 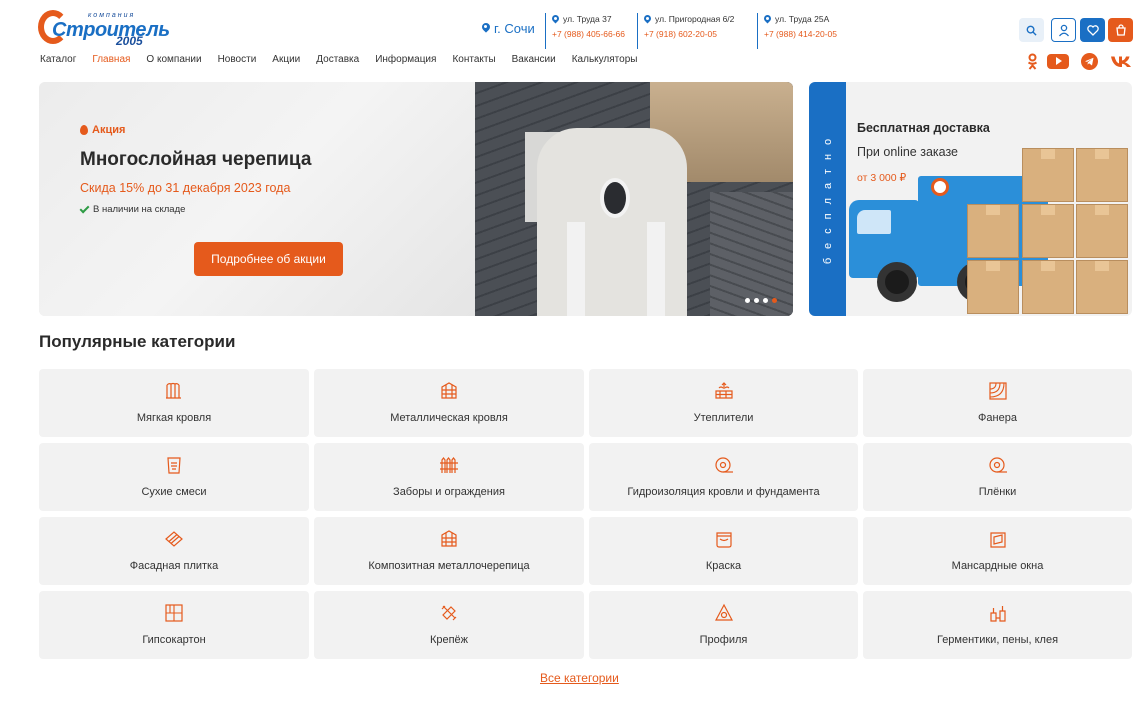 What do you see at coordinates (908, 152) in the screenshot?
I see `delivery-subtitle: При online заказе` at bounding box center [908, 152].